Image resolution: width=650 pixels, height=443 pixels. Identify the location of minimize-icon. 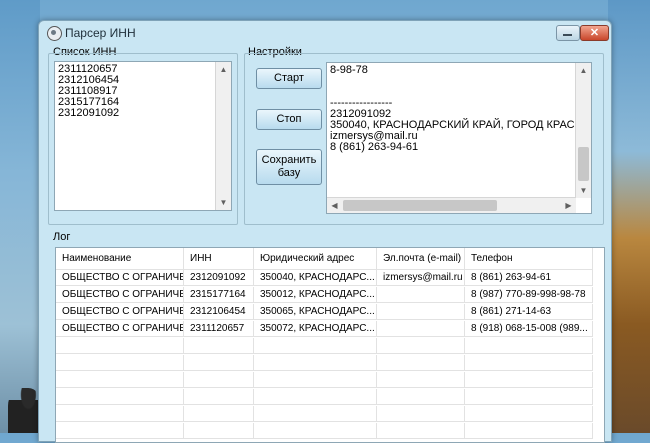
(567, 35).